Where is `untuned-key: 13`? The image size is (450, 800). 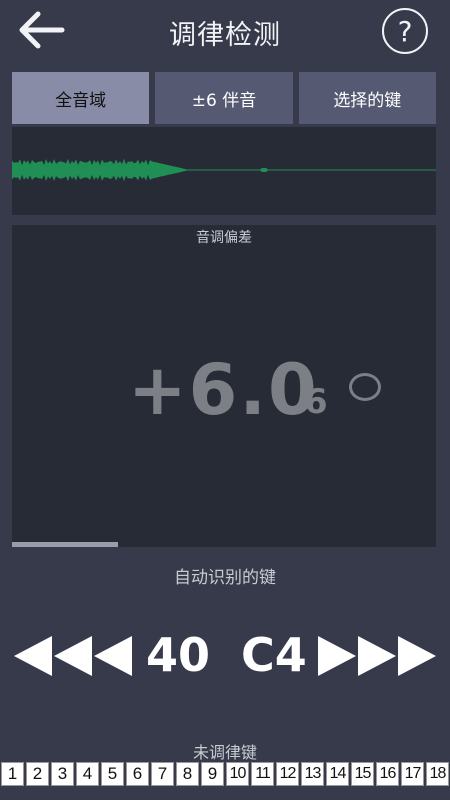
untuned-key: 13 is located at coordinates (312, 774).